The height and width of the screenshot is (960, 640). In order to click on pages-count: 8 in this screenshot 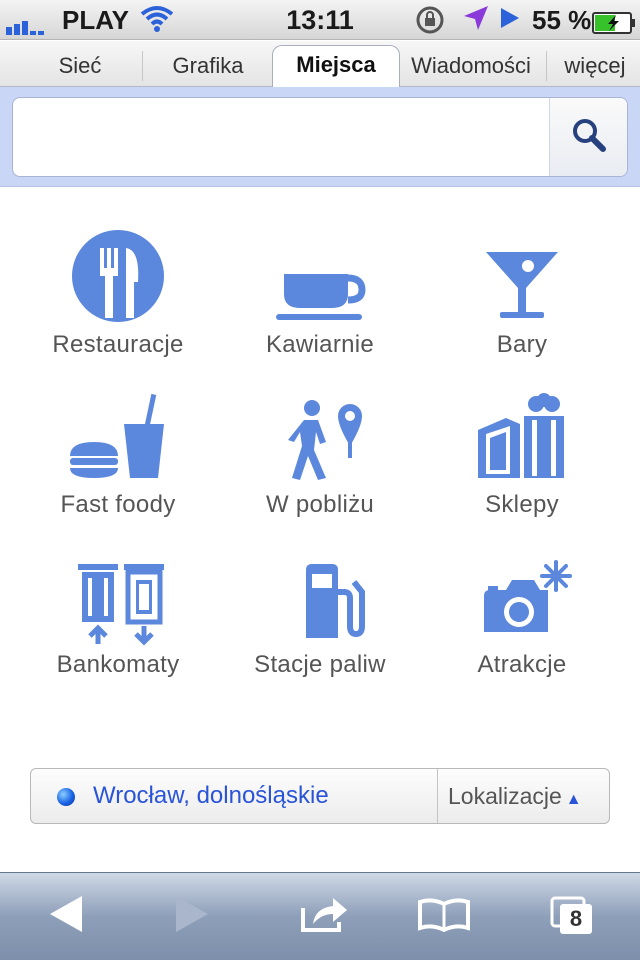, I will do `click(576, 918)`.